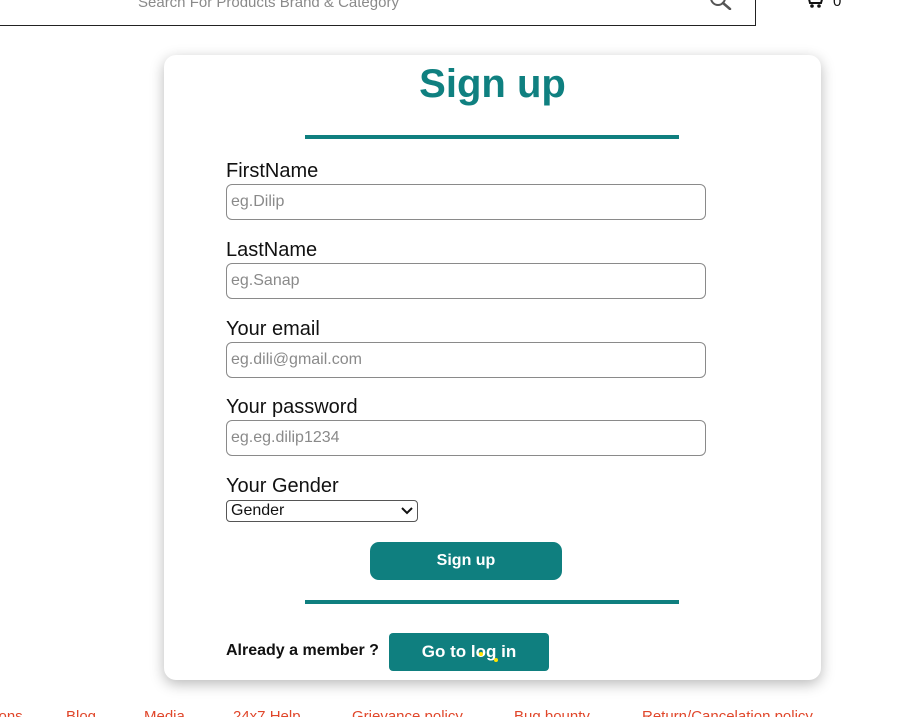 The width and height of the screenshot is (923, 717). What do you see at coordinates (466, 202) in the screenshot?
I see `firstname-input` at bounding box center [466, 202].